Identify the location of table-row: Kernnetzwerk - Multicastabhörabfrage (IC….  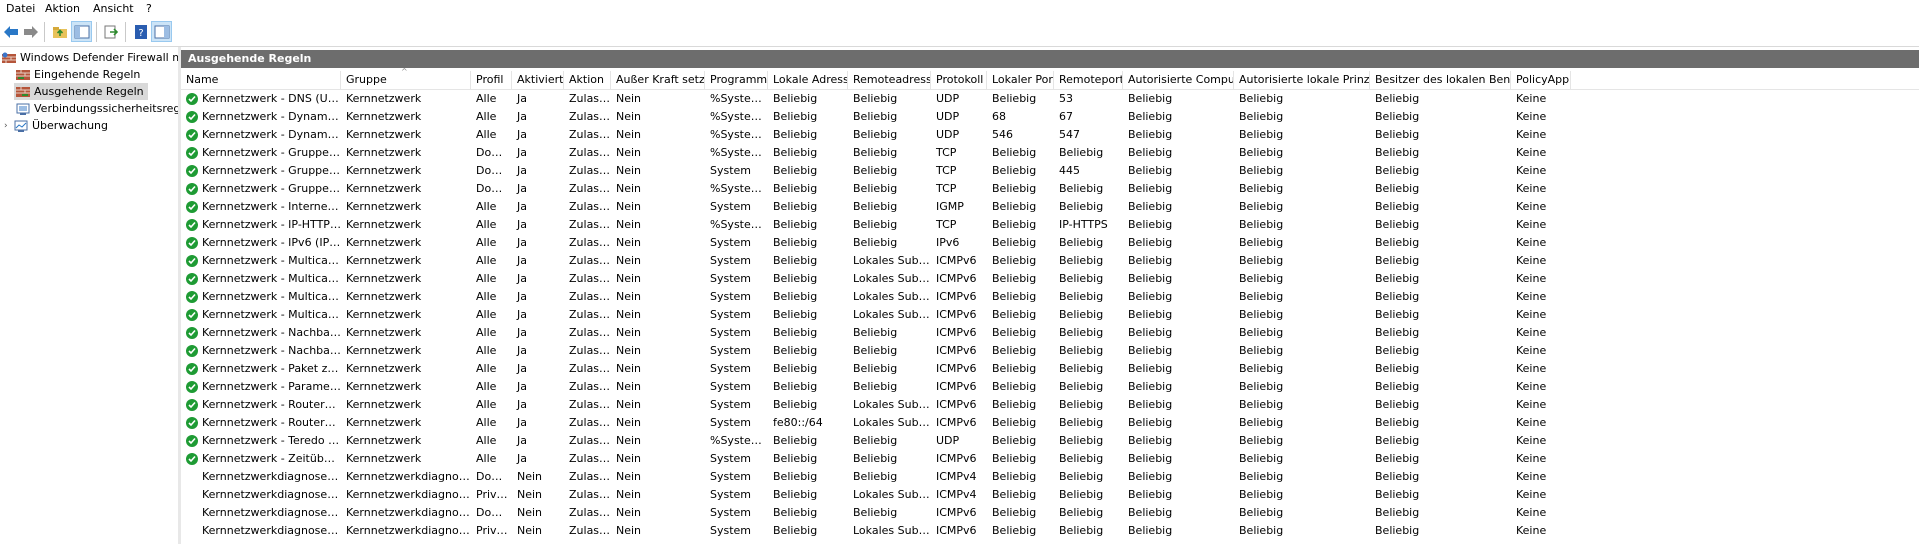
(1050, 261).